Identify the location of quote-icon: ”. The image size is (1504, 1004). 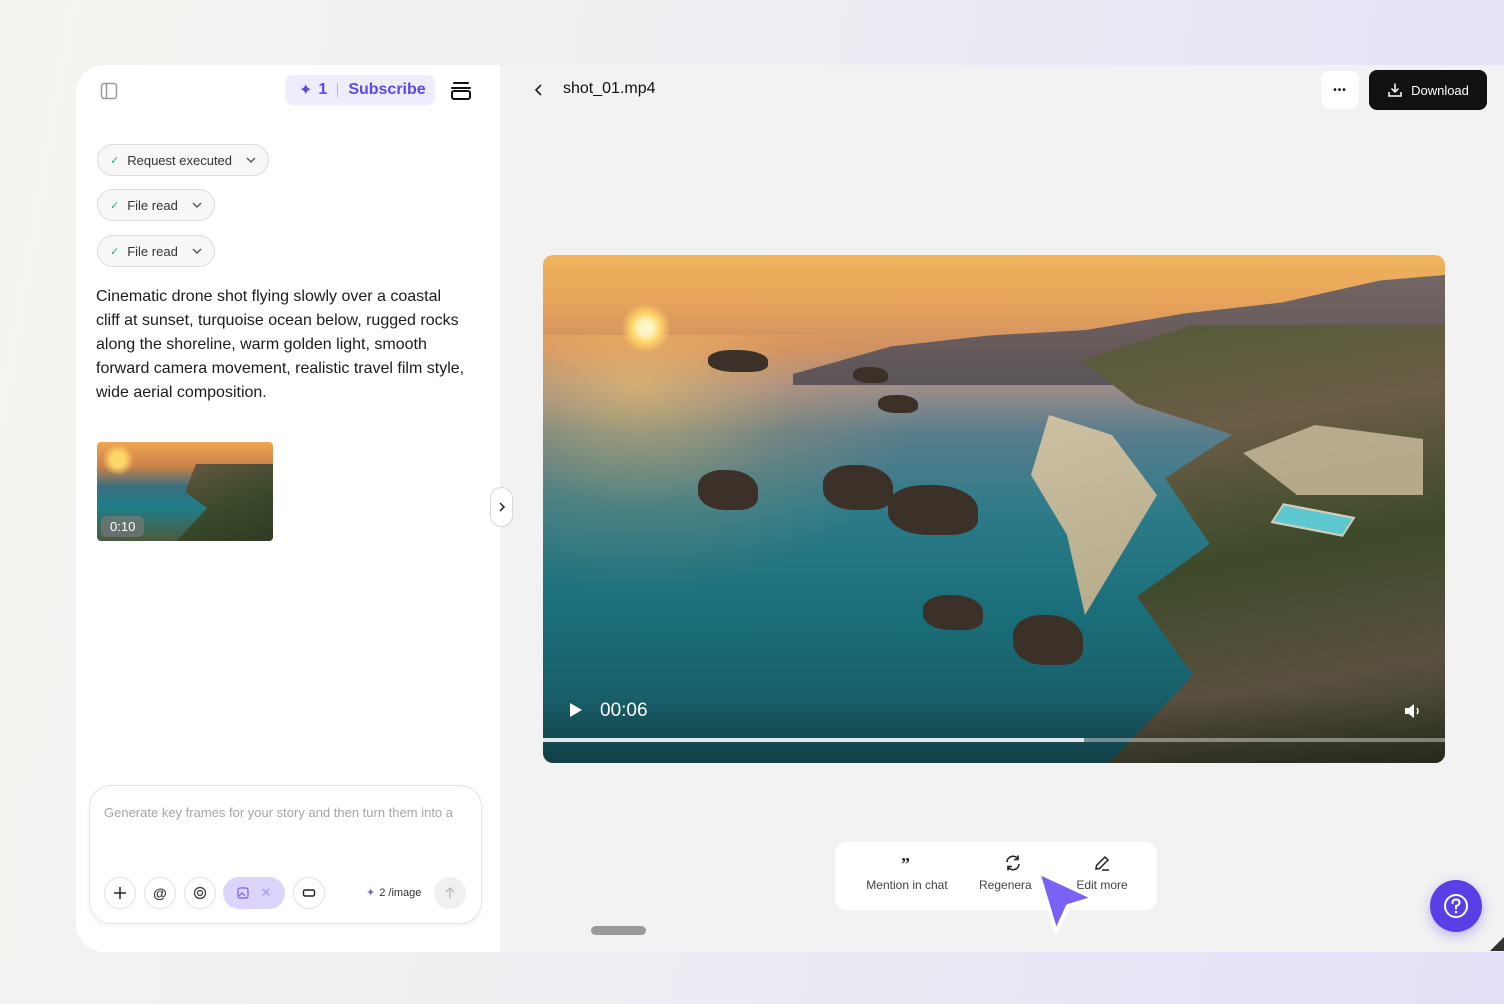
(905, 863).